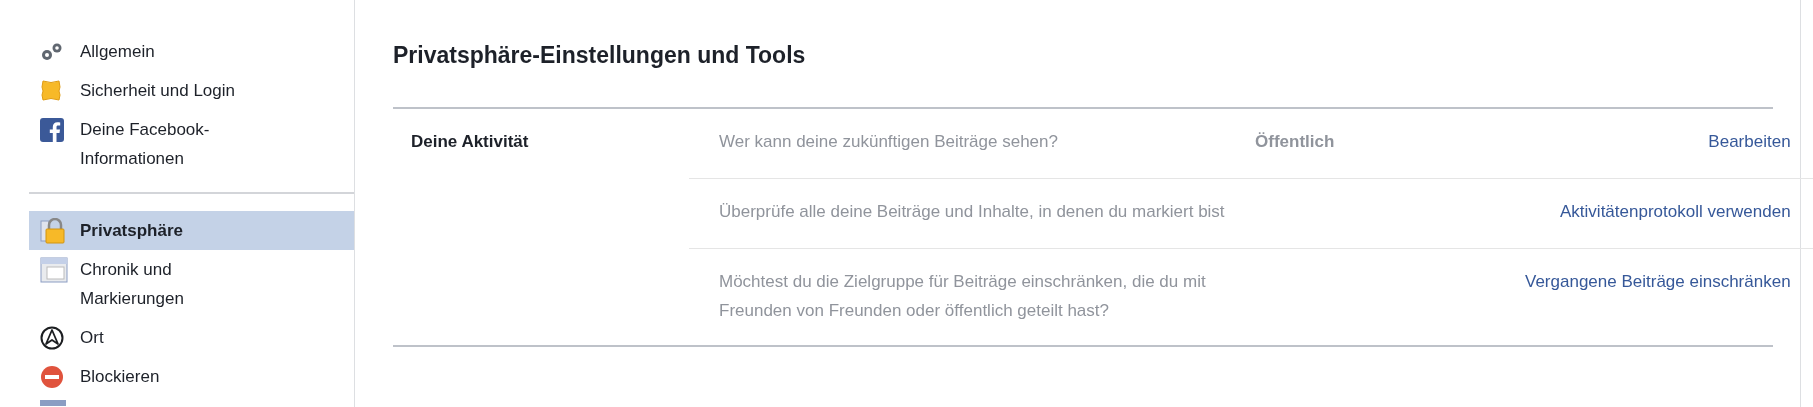 This screenshot has width=1813, height=407. What do you see at coordinates (972, 212) in the screenshot?
I see `setting-description: Überprüfe alle deine Beiträge und Inhalte, in denen du markiert bist` at bounding box center [972, 212].